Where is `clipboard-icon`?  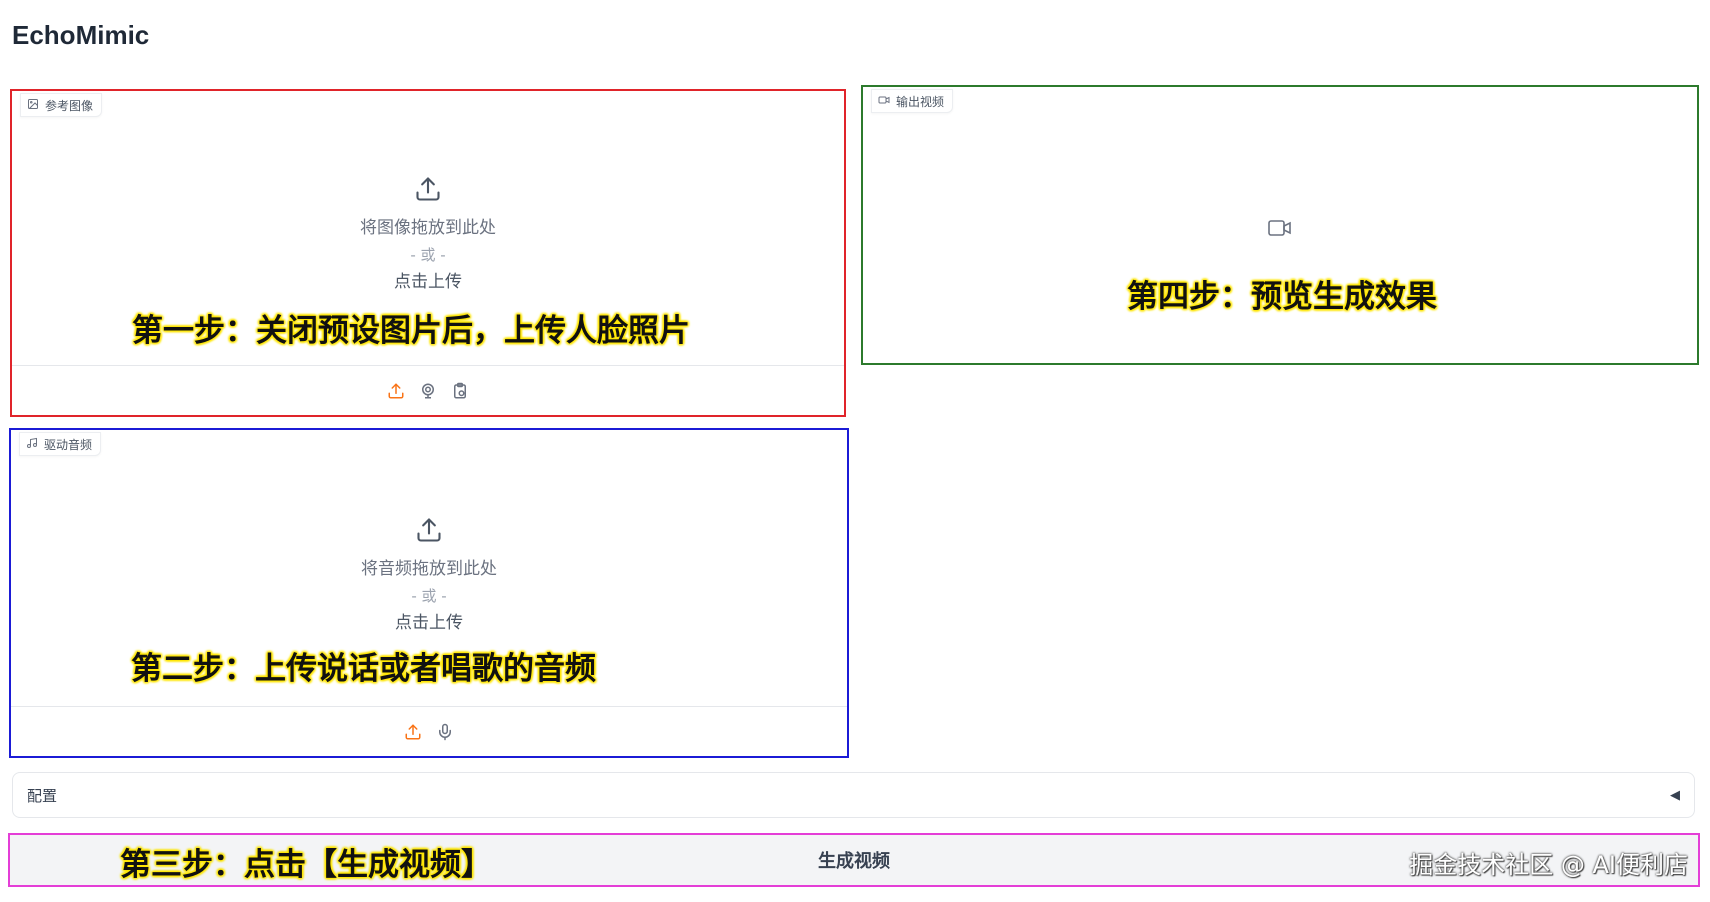
clipboard-icon is located at coordinates (460, 391).